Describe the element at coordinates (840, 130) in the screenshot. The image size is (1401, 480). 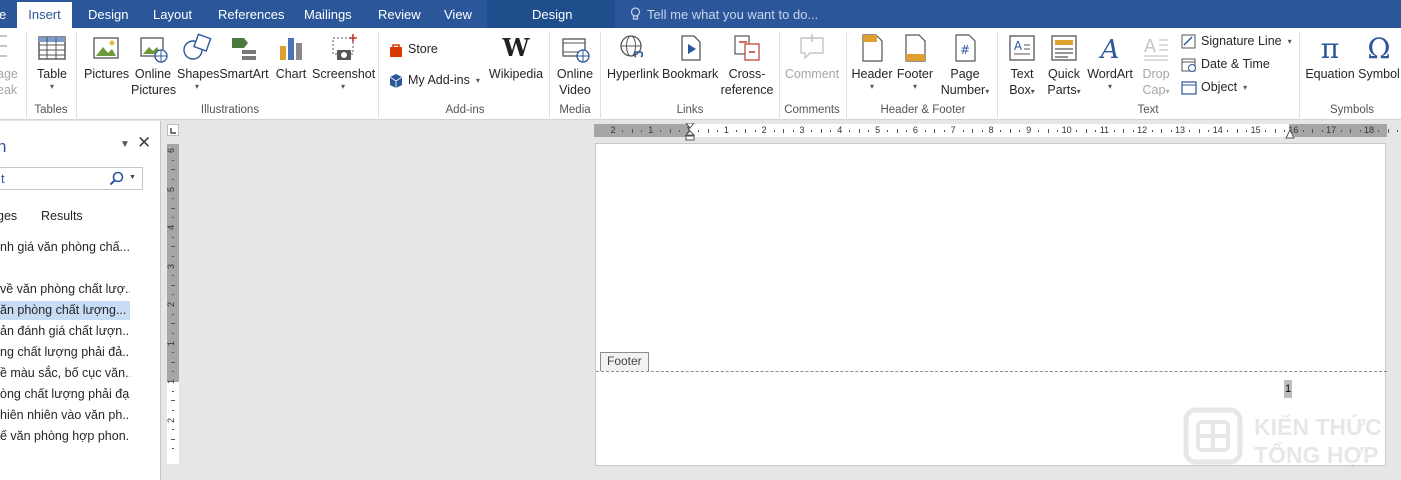
I see `ruler-label: 4` at that location.